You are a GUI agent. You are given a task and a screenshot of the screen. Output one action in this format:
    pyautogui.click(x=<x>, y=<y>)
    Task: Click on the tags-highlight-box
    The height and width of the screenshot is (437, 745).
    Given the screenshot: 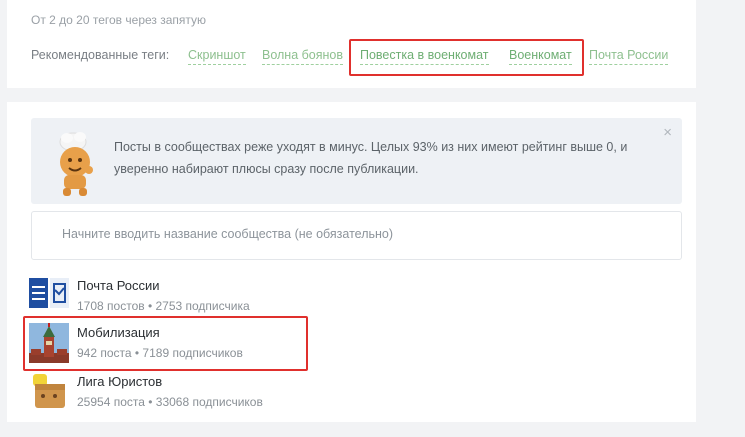 What is the action you would take?
    pyautogui.click(x=466, y=57)
    